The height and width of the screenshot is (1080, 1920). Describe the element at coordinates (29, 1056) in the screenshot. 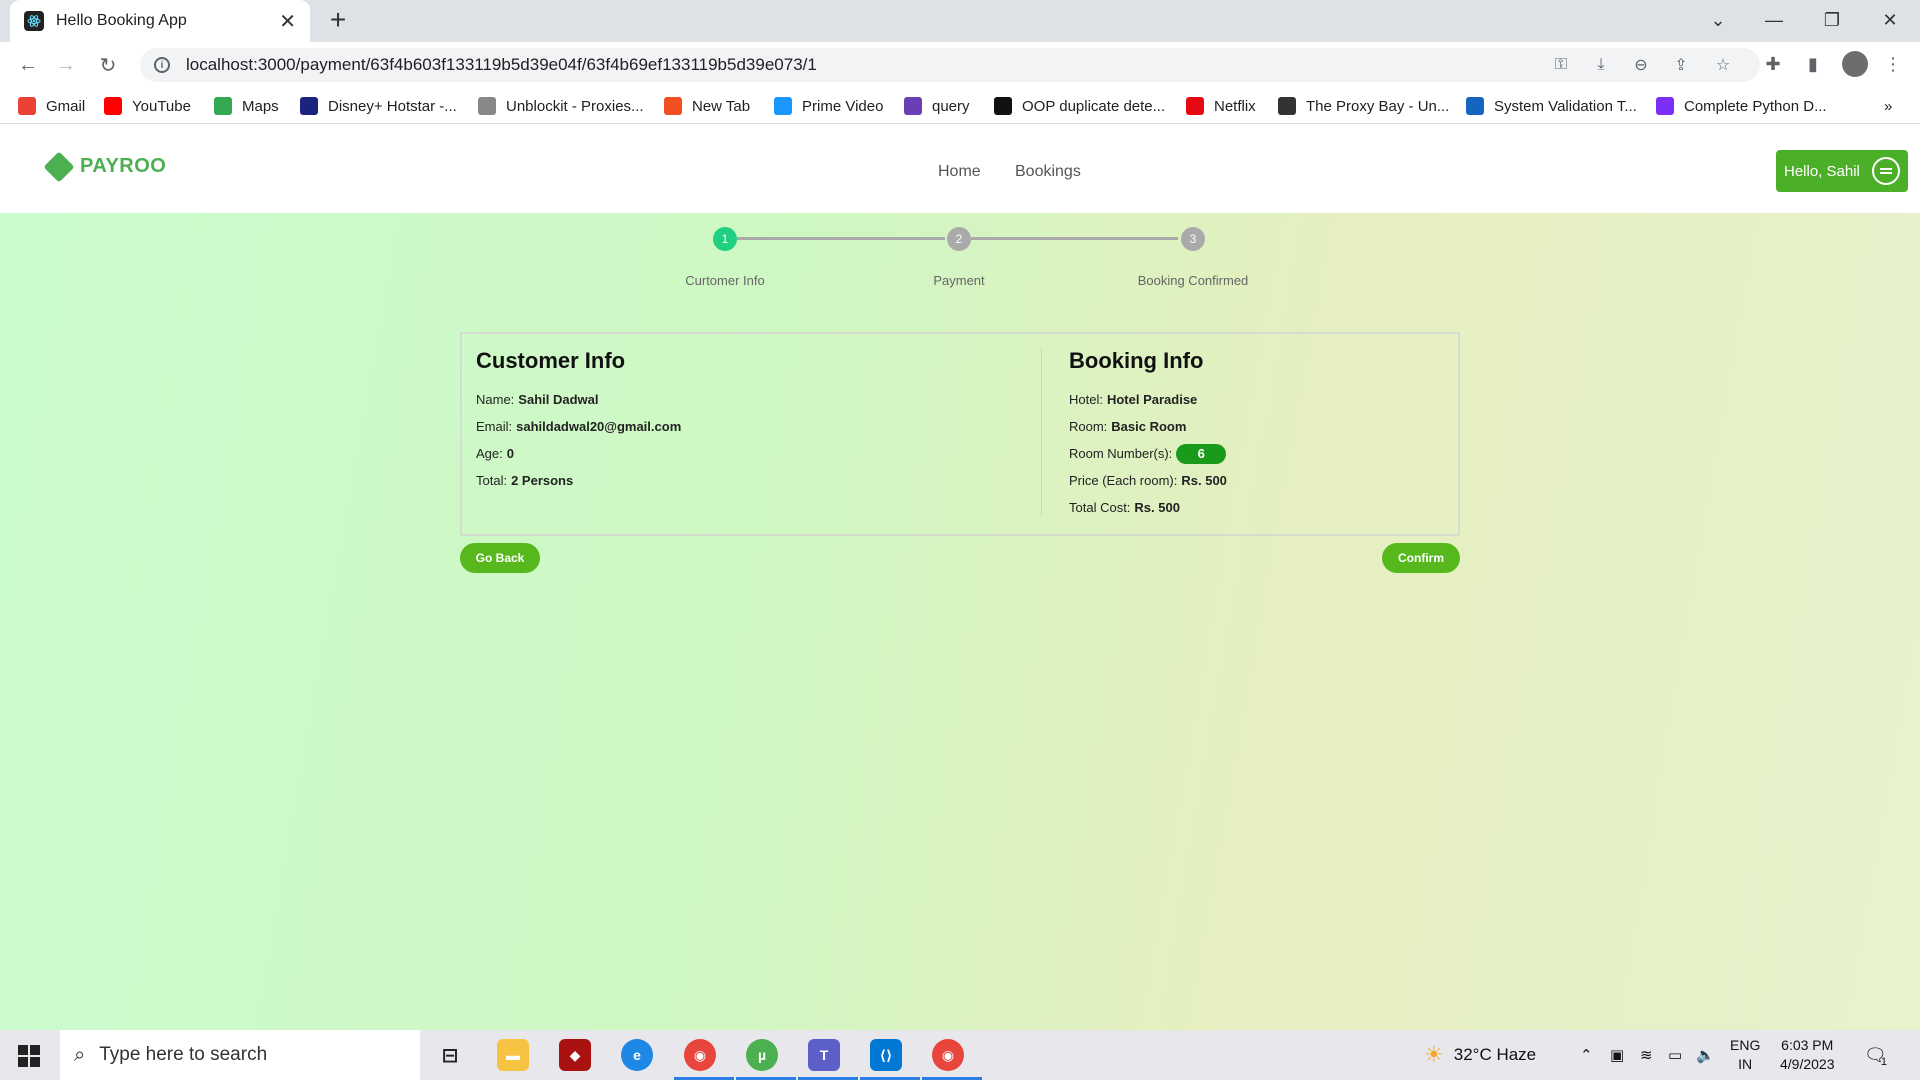

I see `windows-start-icon` at that location.